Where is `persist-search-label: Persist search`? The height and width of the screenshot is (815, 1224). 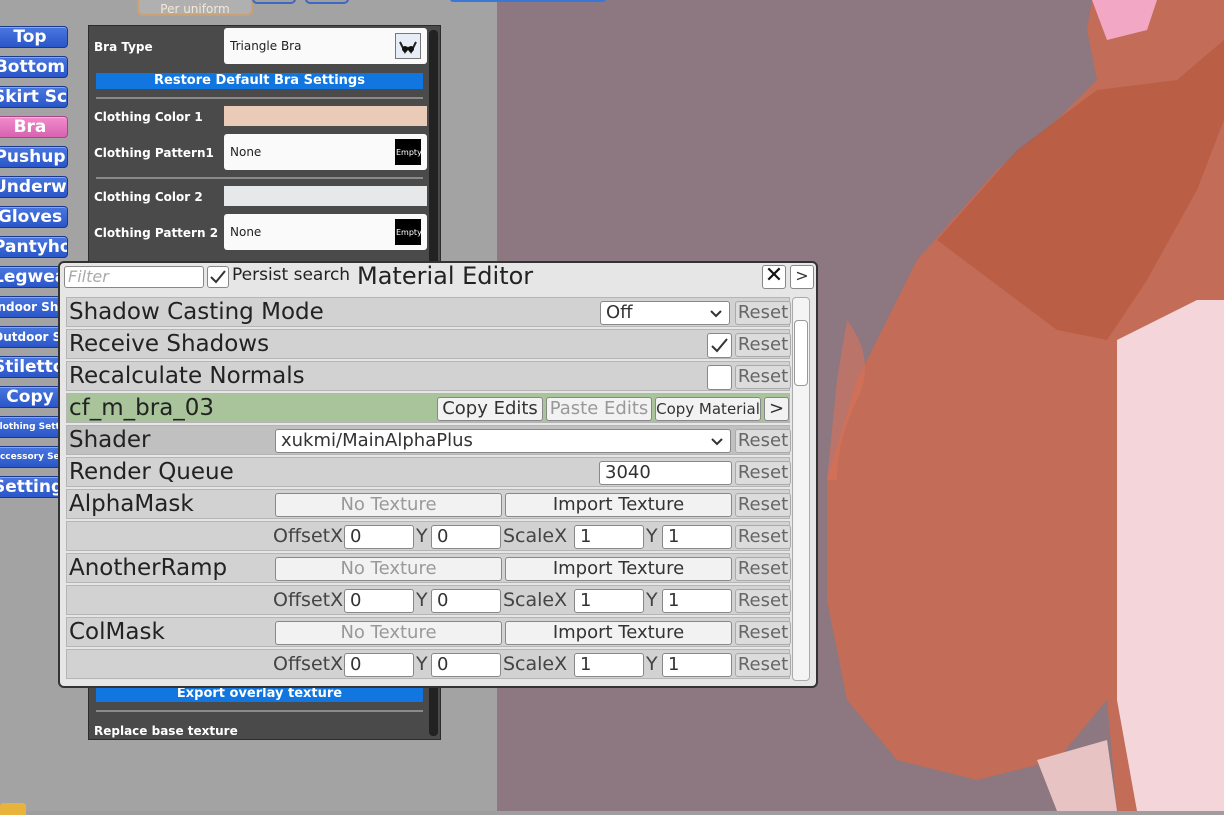
persist-search-label: Persist search is located at coordinates (291, 275).